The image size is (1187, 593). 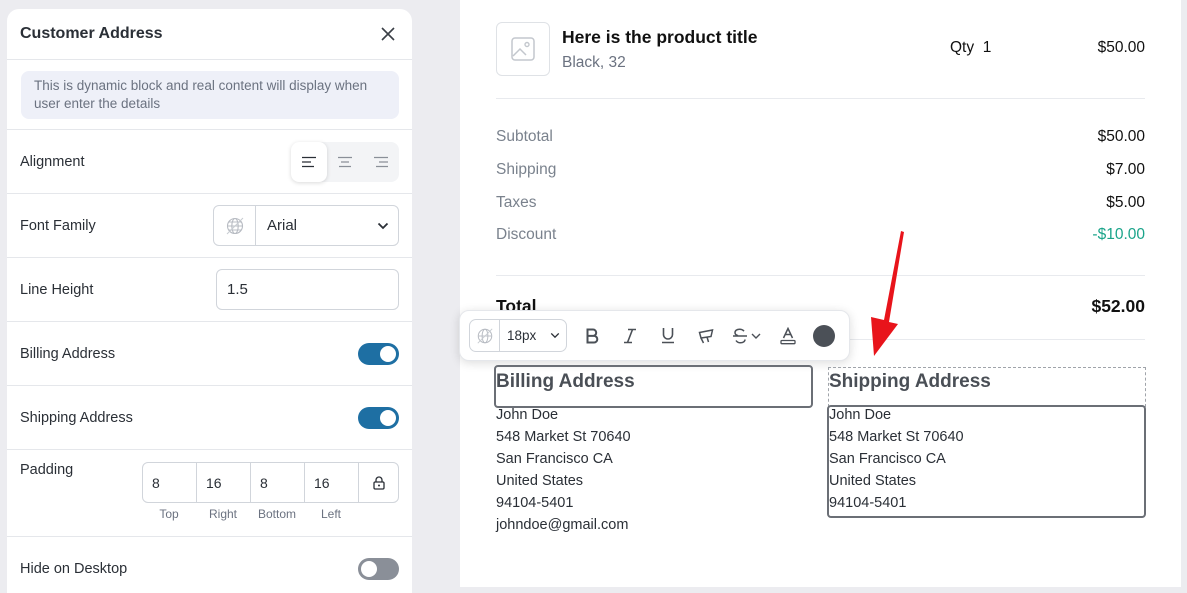 I want to click on summary-value: -$10.00, so click(x=1118, y=234).